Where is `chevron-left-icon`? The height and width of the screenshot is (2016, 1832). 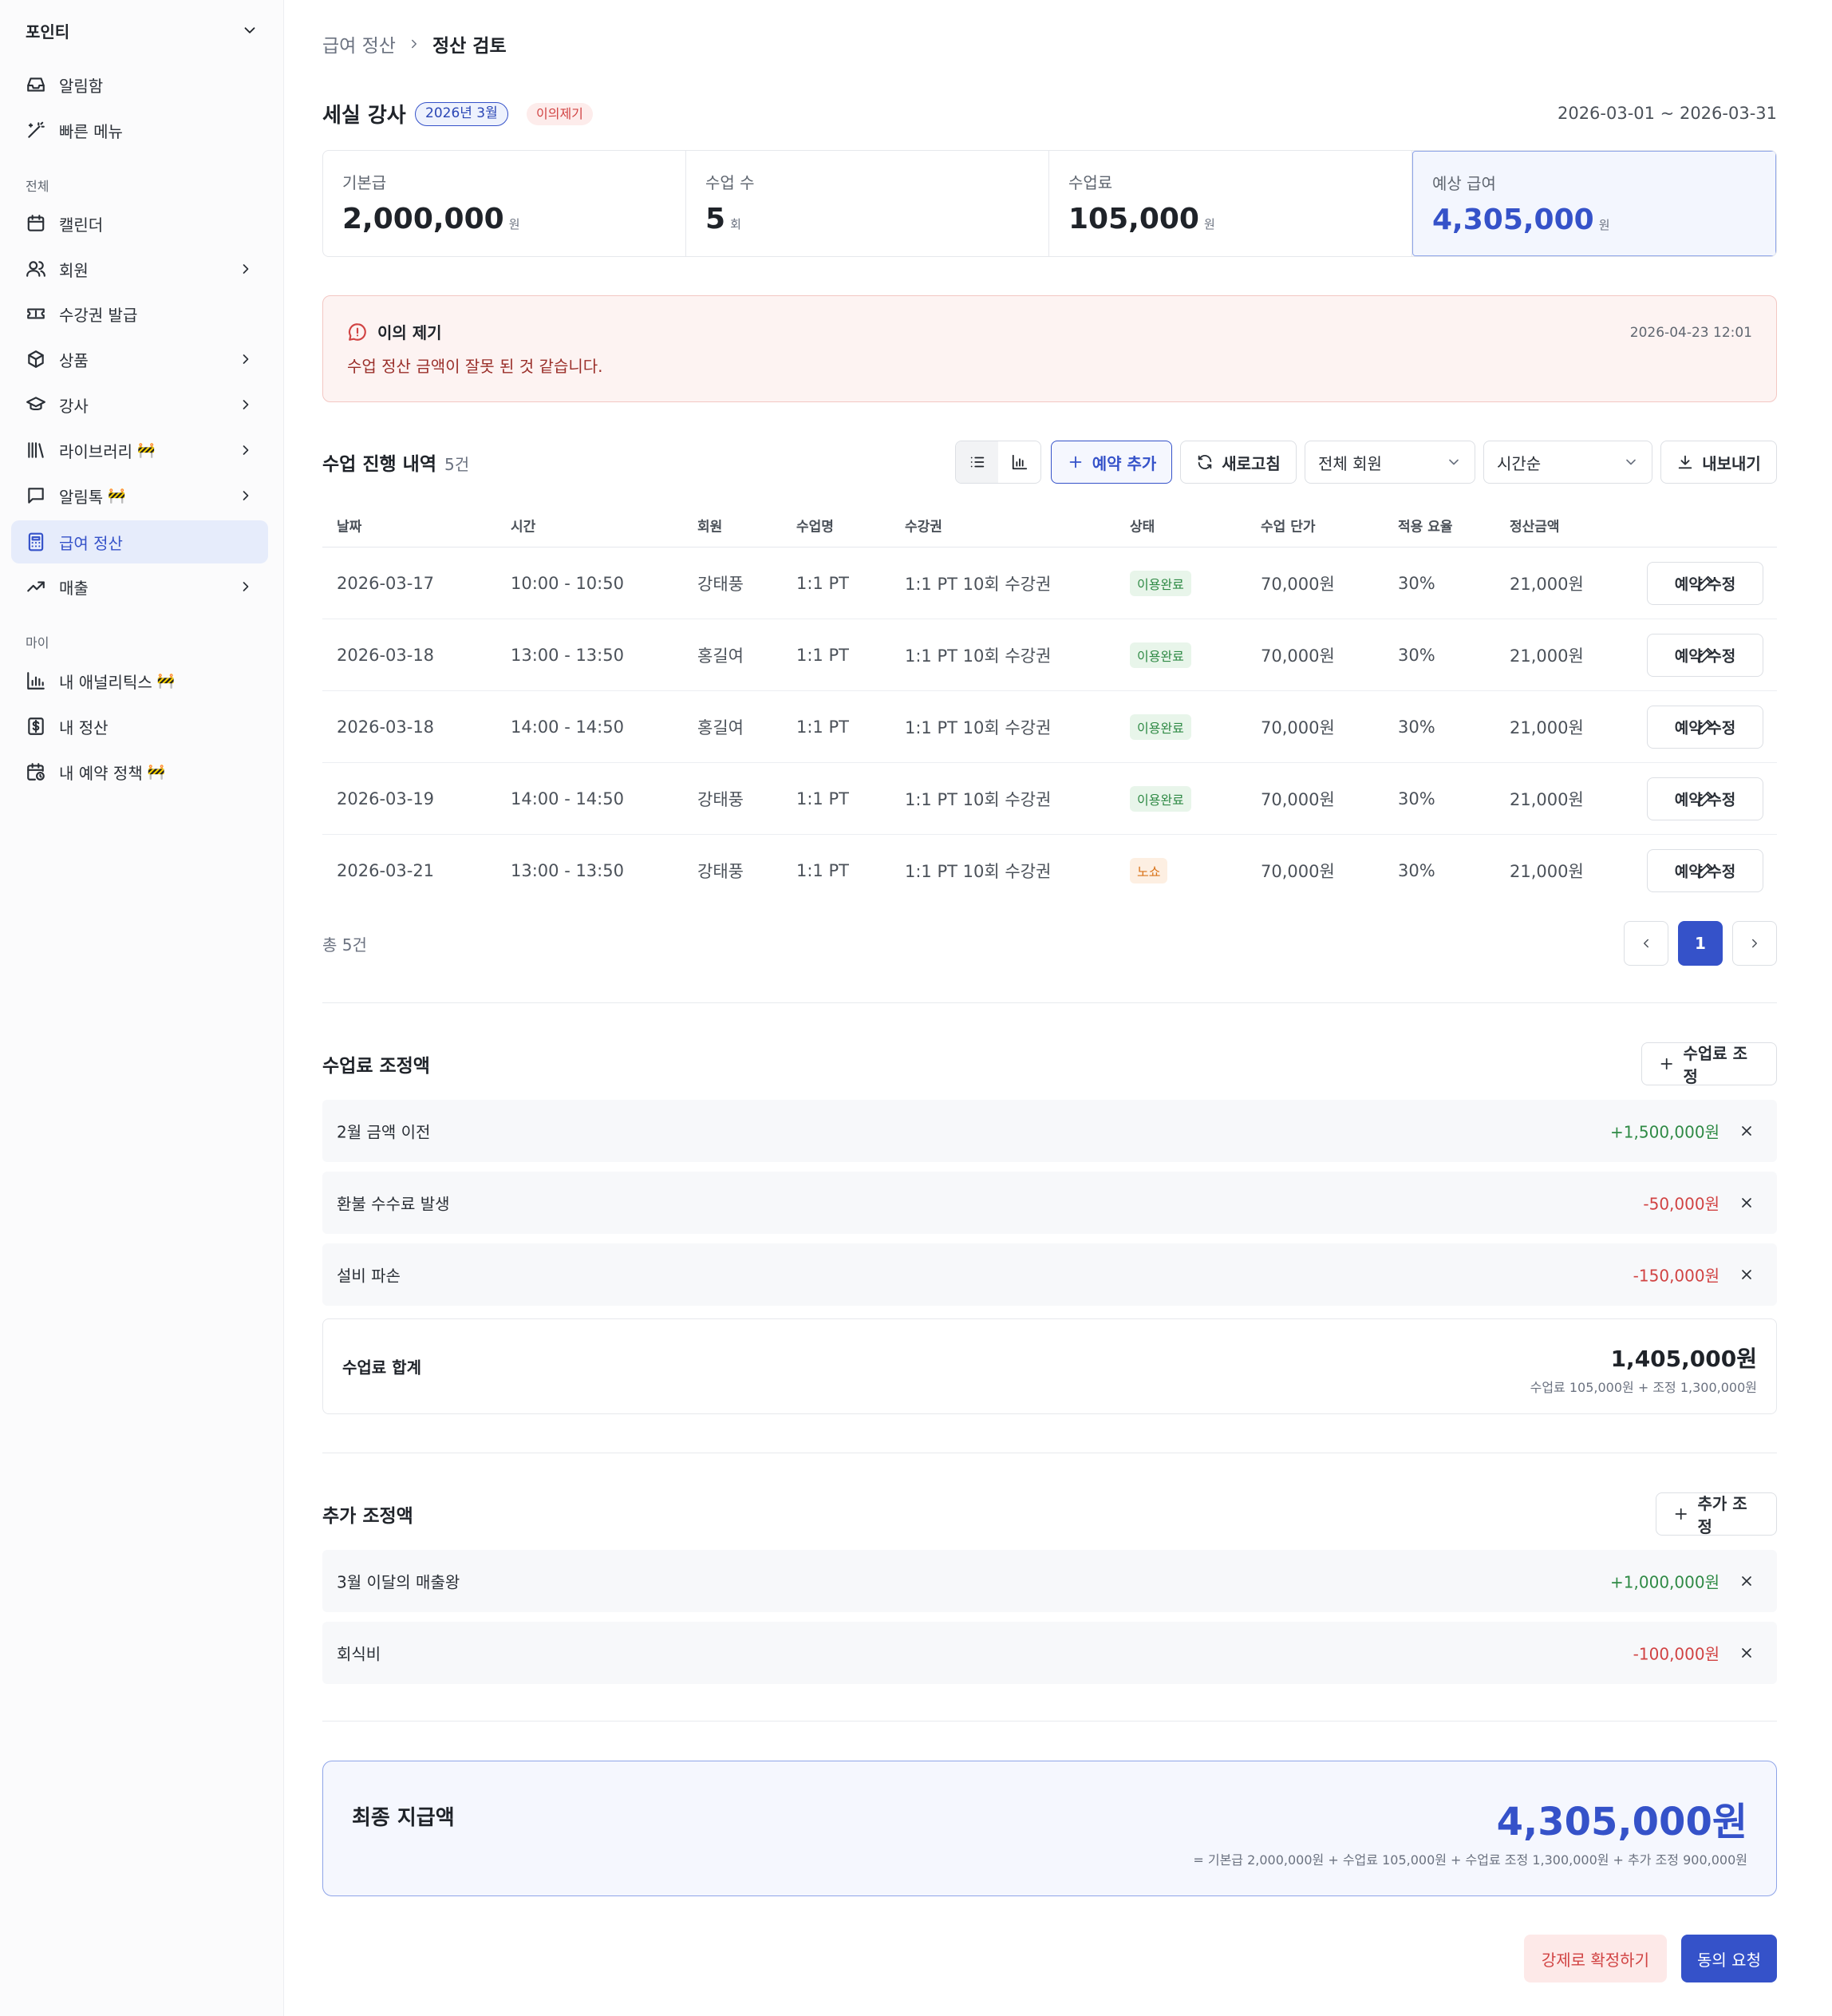 chevron-left-icon is located at coordinates (1646, 943).